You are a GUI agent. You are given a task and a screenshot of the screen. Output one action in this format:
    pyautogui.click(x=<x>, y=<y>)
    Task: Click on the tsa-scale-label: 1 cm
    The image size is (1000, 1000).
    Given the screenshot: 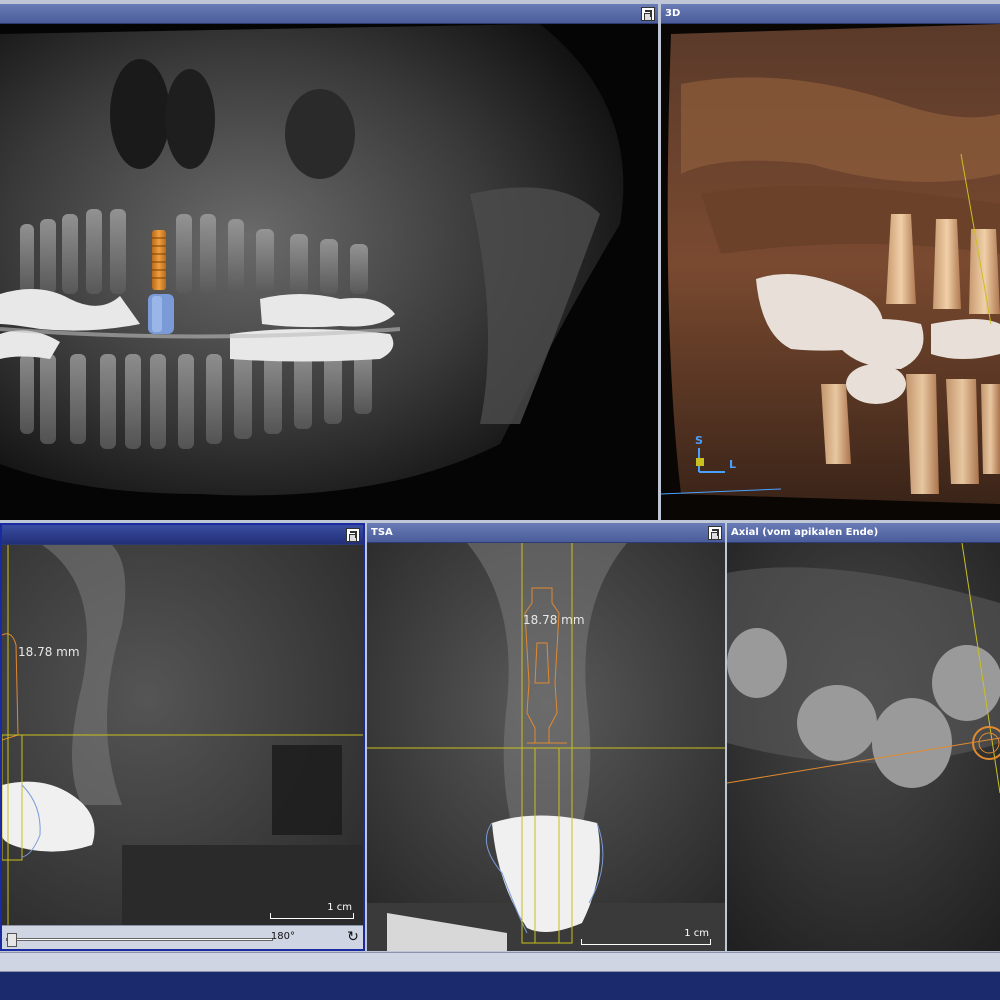 What is the action you would take?
    pyautogui.click(x=696, y=933)
    